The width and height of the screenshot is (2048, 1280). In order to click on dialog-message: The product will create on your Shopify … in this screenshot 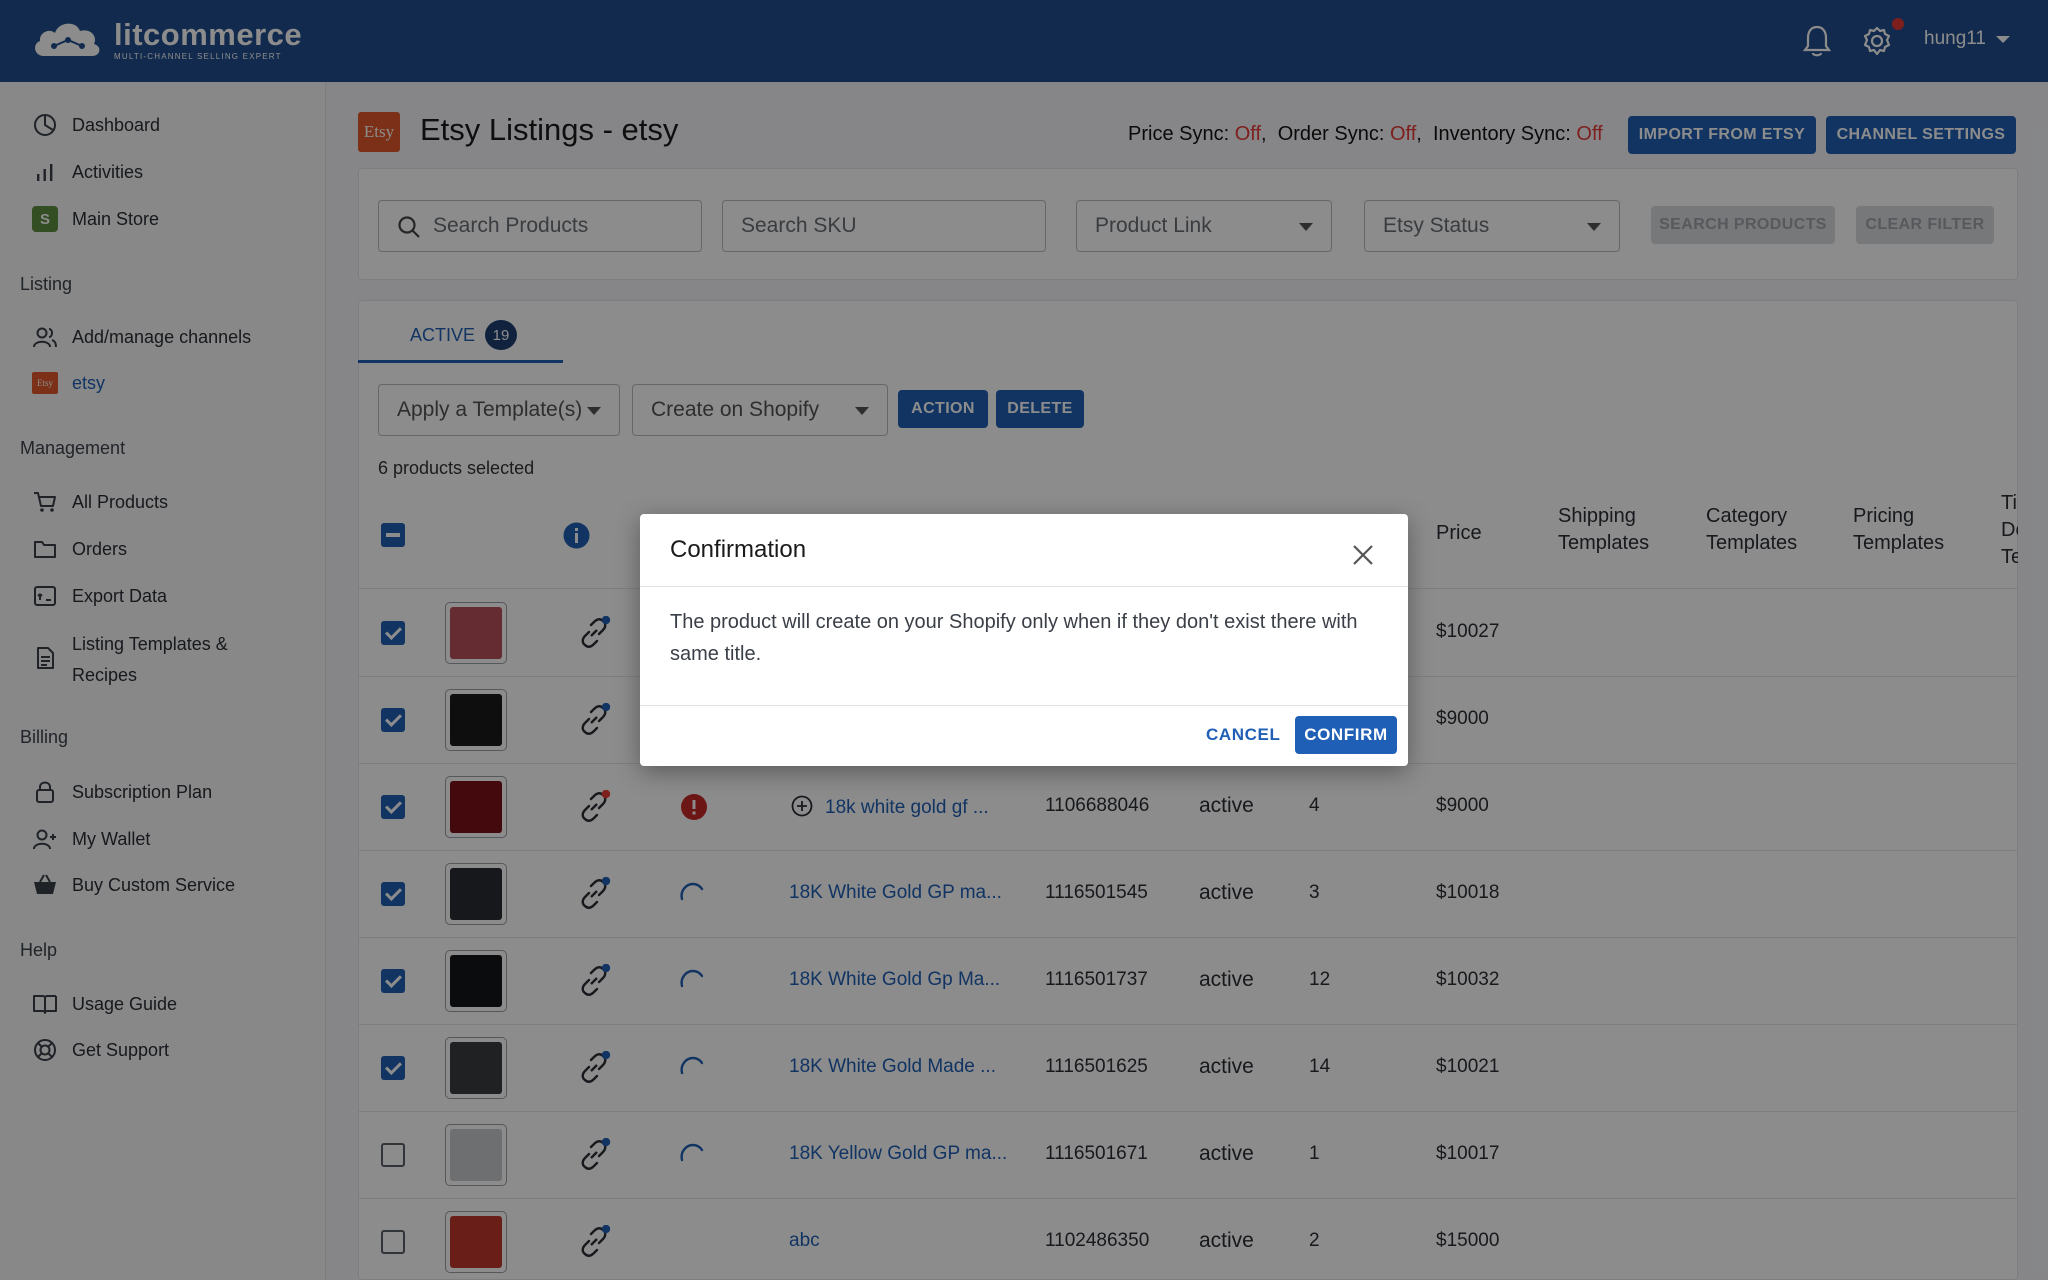, I will do `click(1014, 638)`.